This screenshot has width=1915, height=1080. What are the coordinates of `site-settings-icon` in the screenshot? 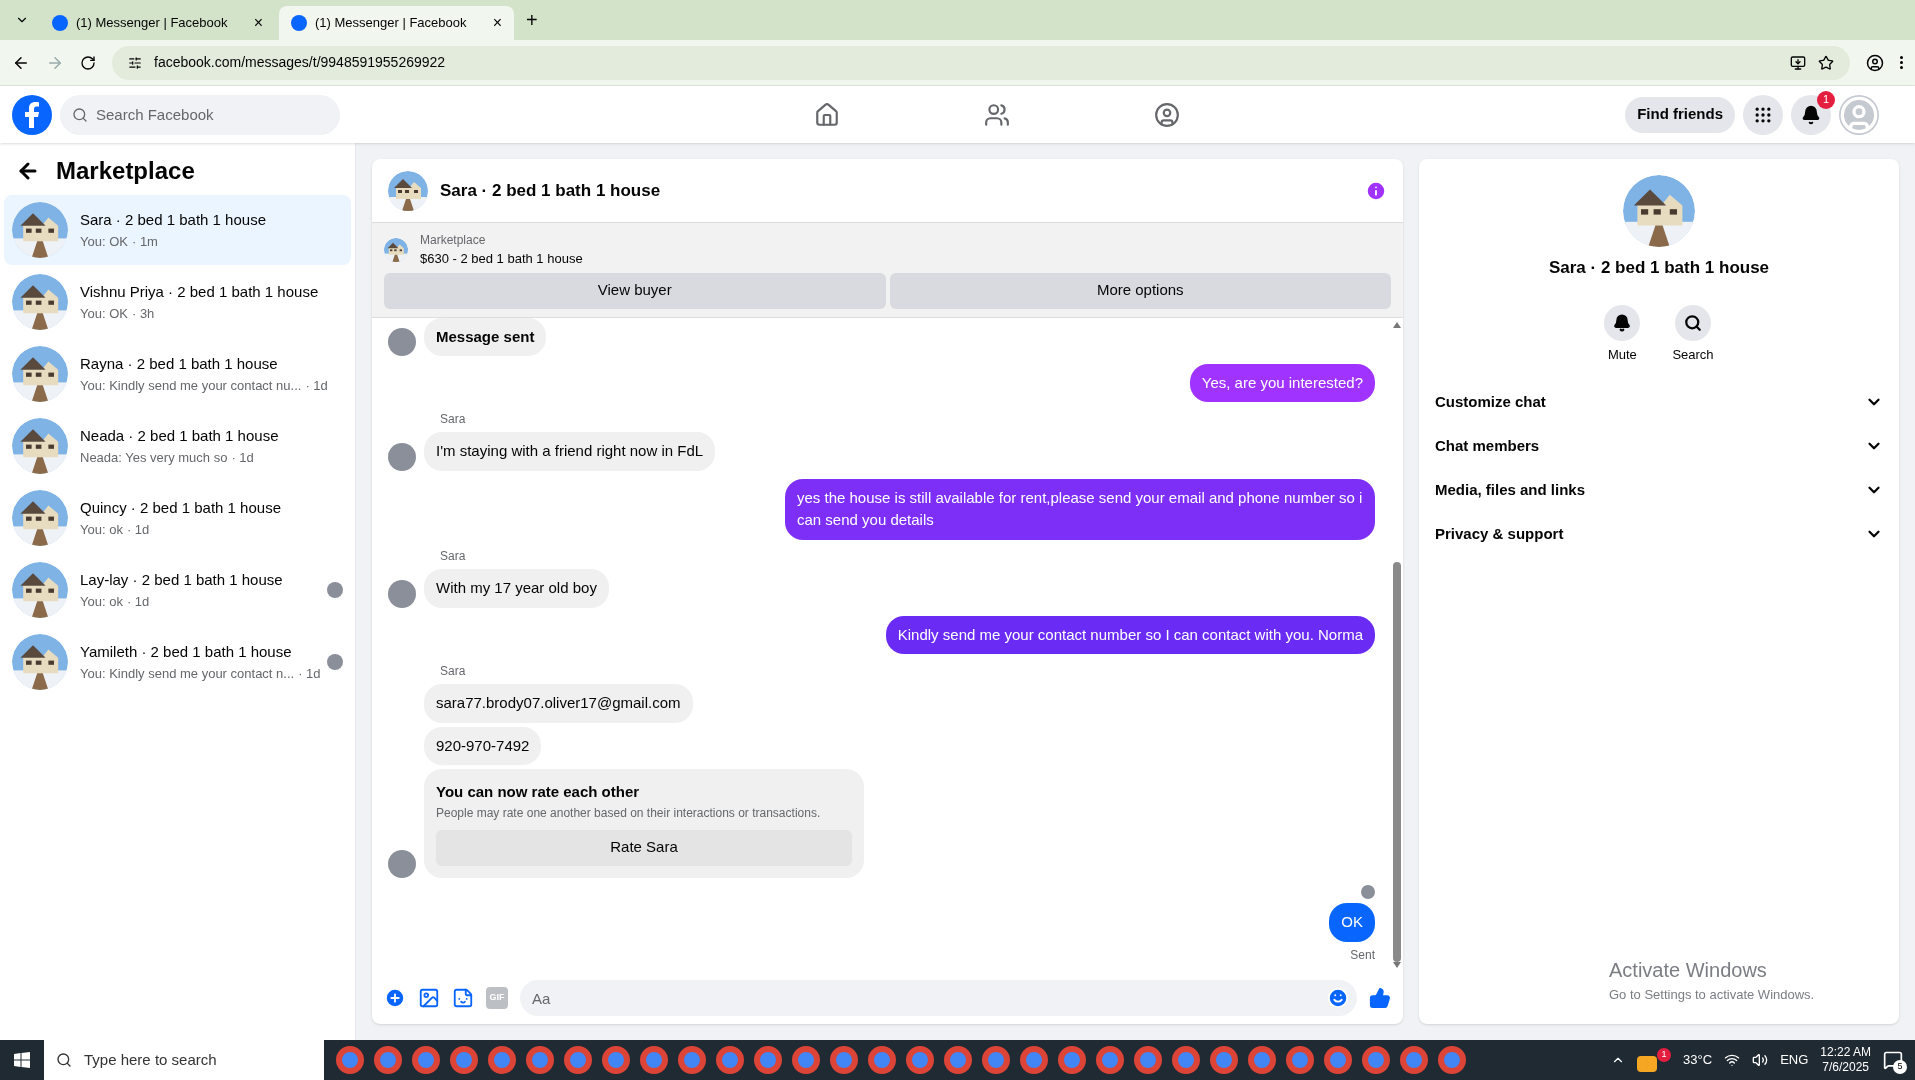 It's located at (135, 62).